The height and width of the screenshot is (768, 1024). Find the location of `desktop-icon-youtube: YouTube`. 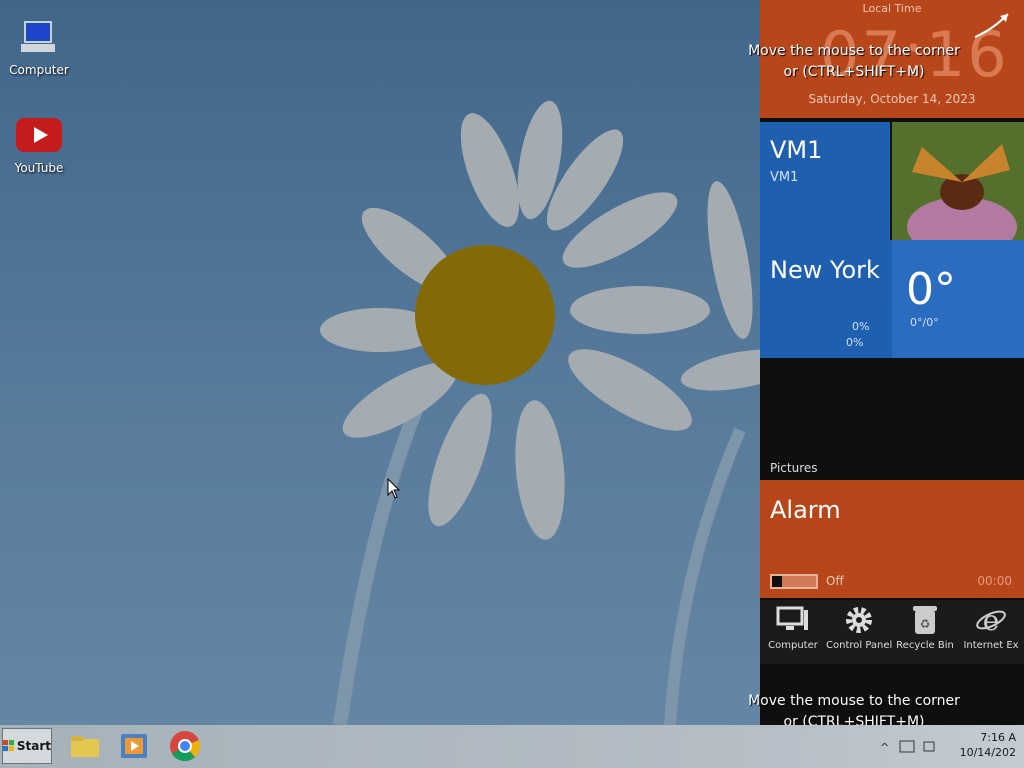

desktop-icon-youtube: YouTube is located at coordinates (39, 145).